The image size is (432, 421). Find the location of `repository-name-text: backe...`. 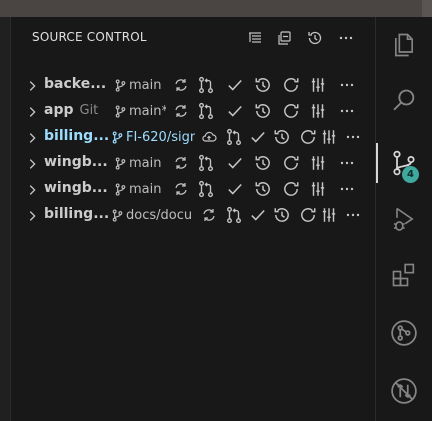

repository-name-text: backe... is located at coordinates (75, 84).